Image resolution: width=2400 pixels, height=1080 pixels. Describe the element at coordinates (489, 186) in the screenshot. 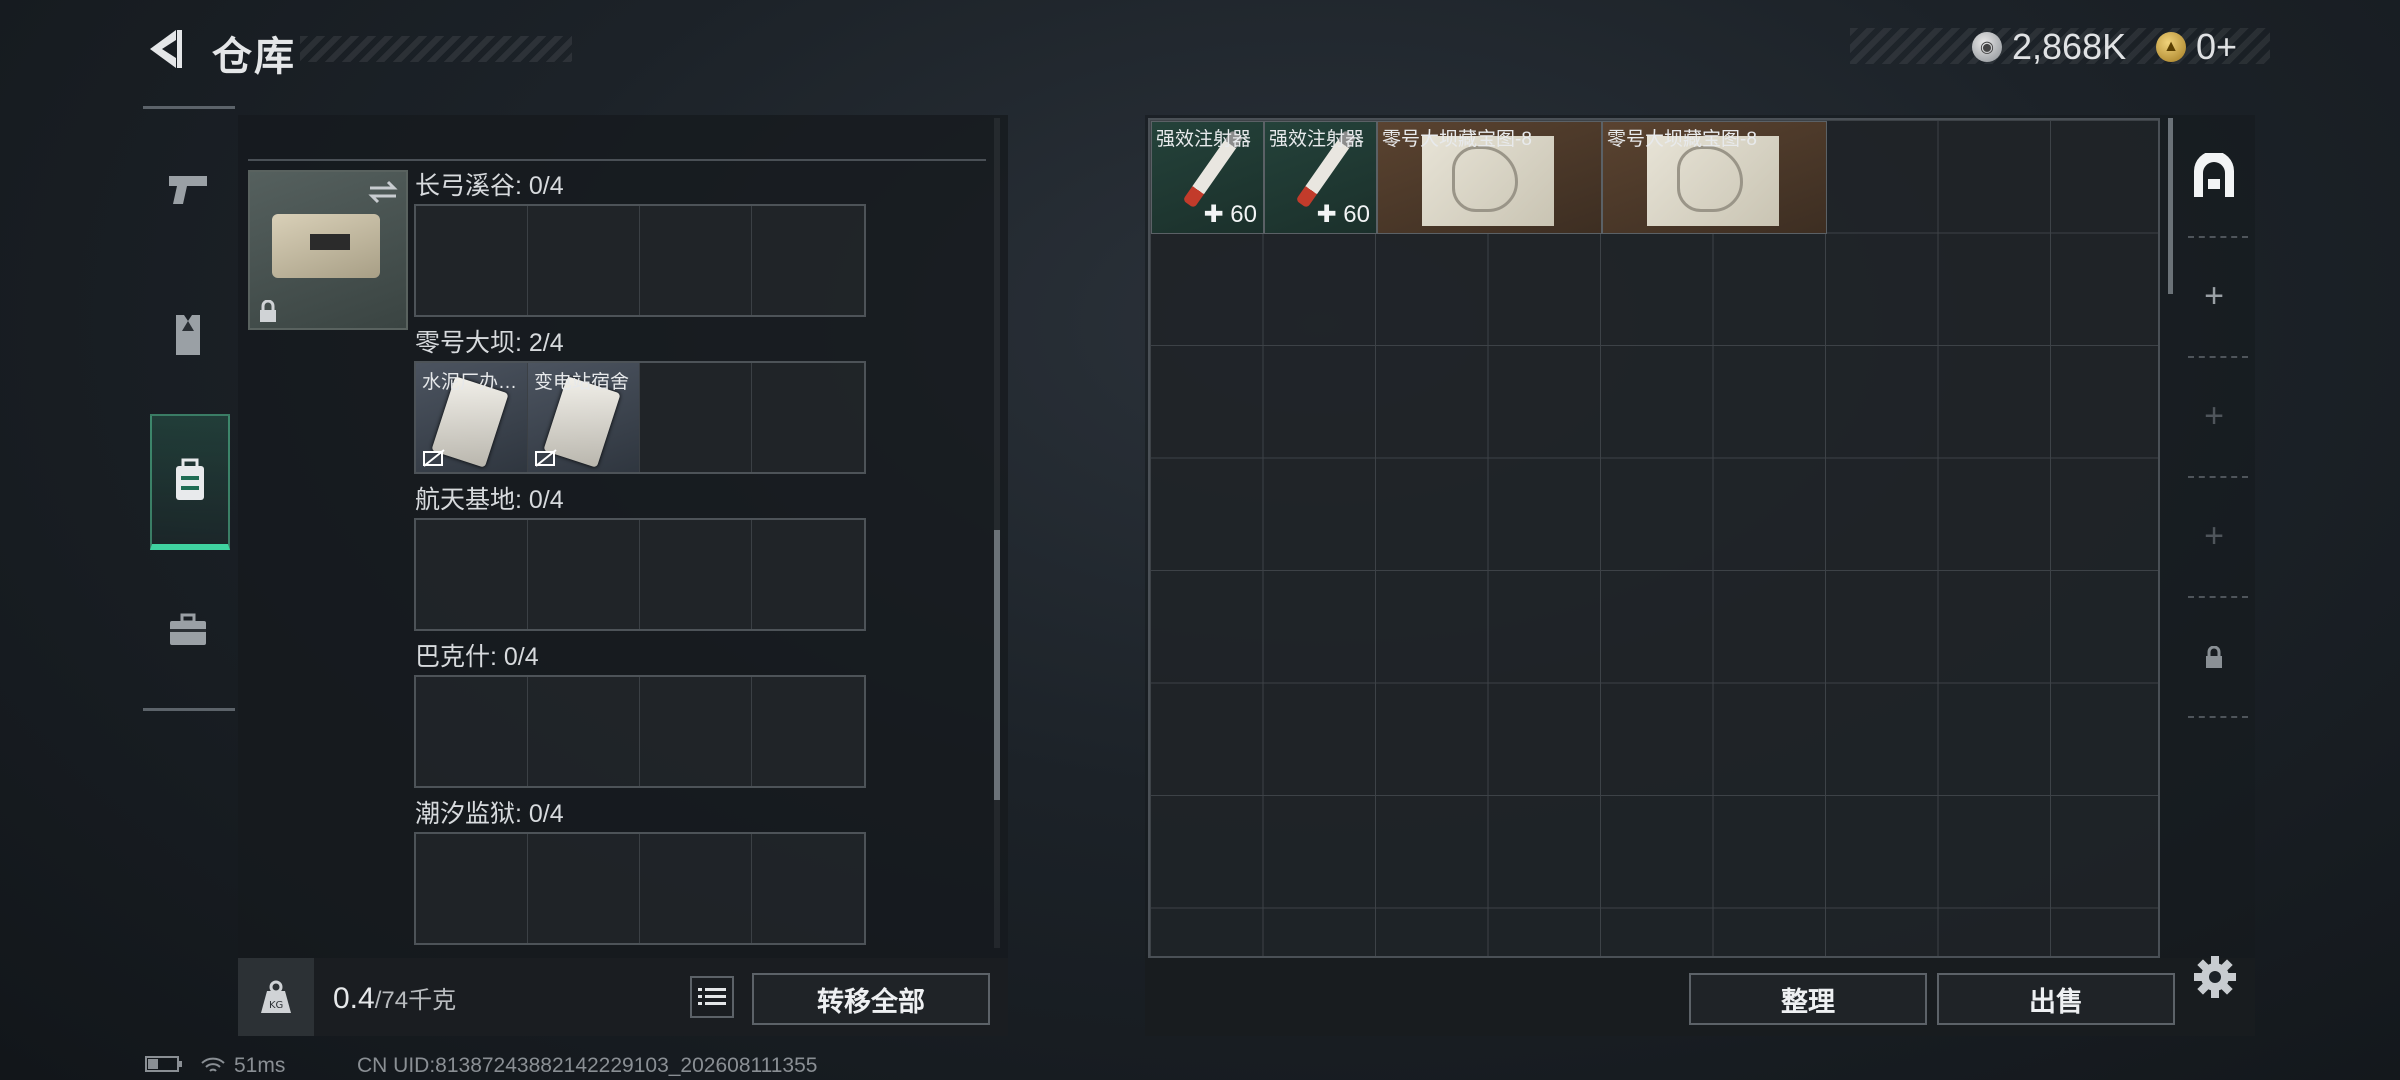

I see `category-label: 长弓溪谷: 0/4` at that location.